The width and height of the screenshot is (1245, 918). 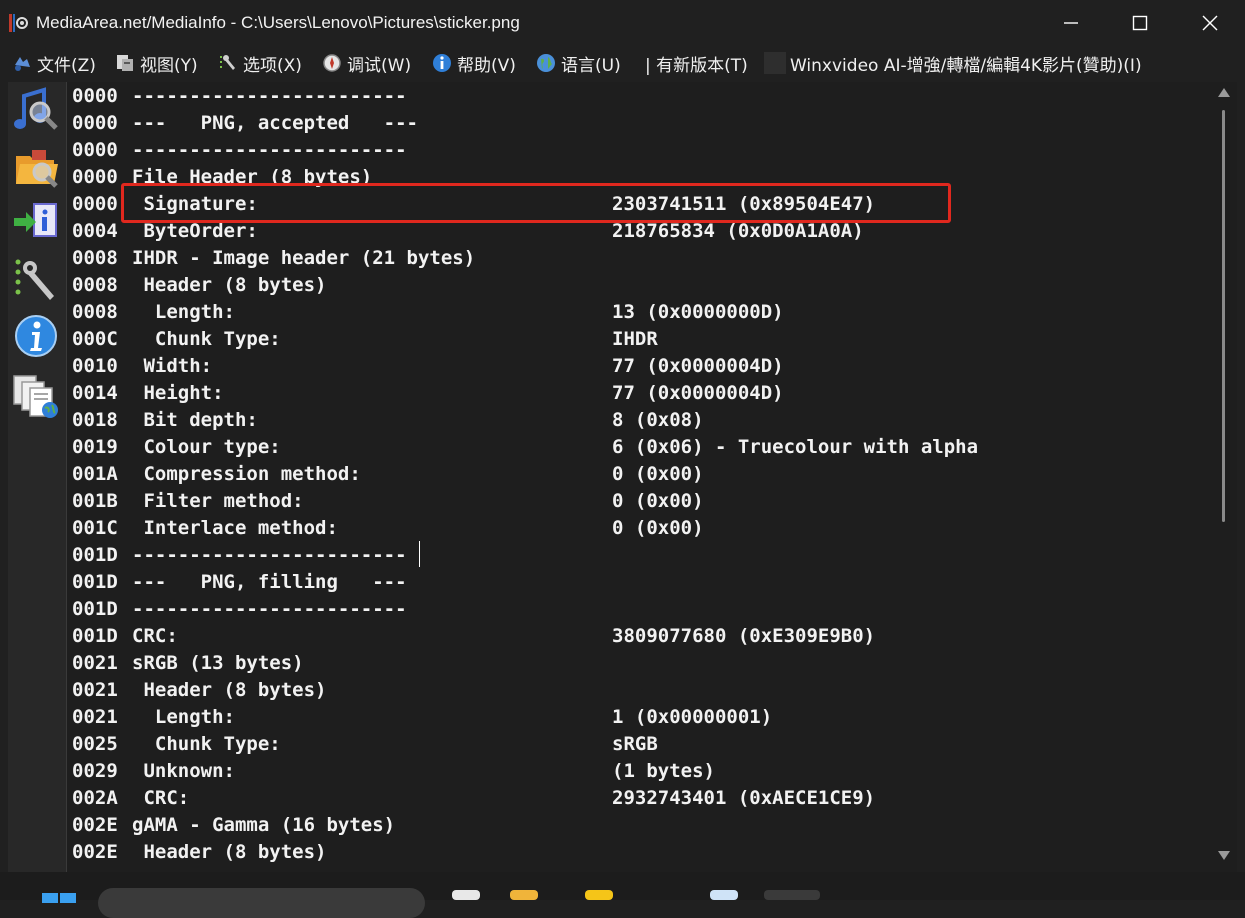 I want to click on taskbar-search, so click(x=261, y=903).